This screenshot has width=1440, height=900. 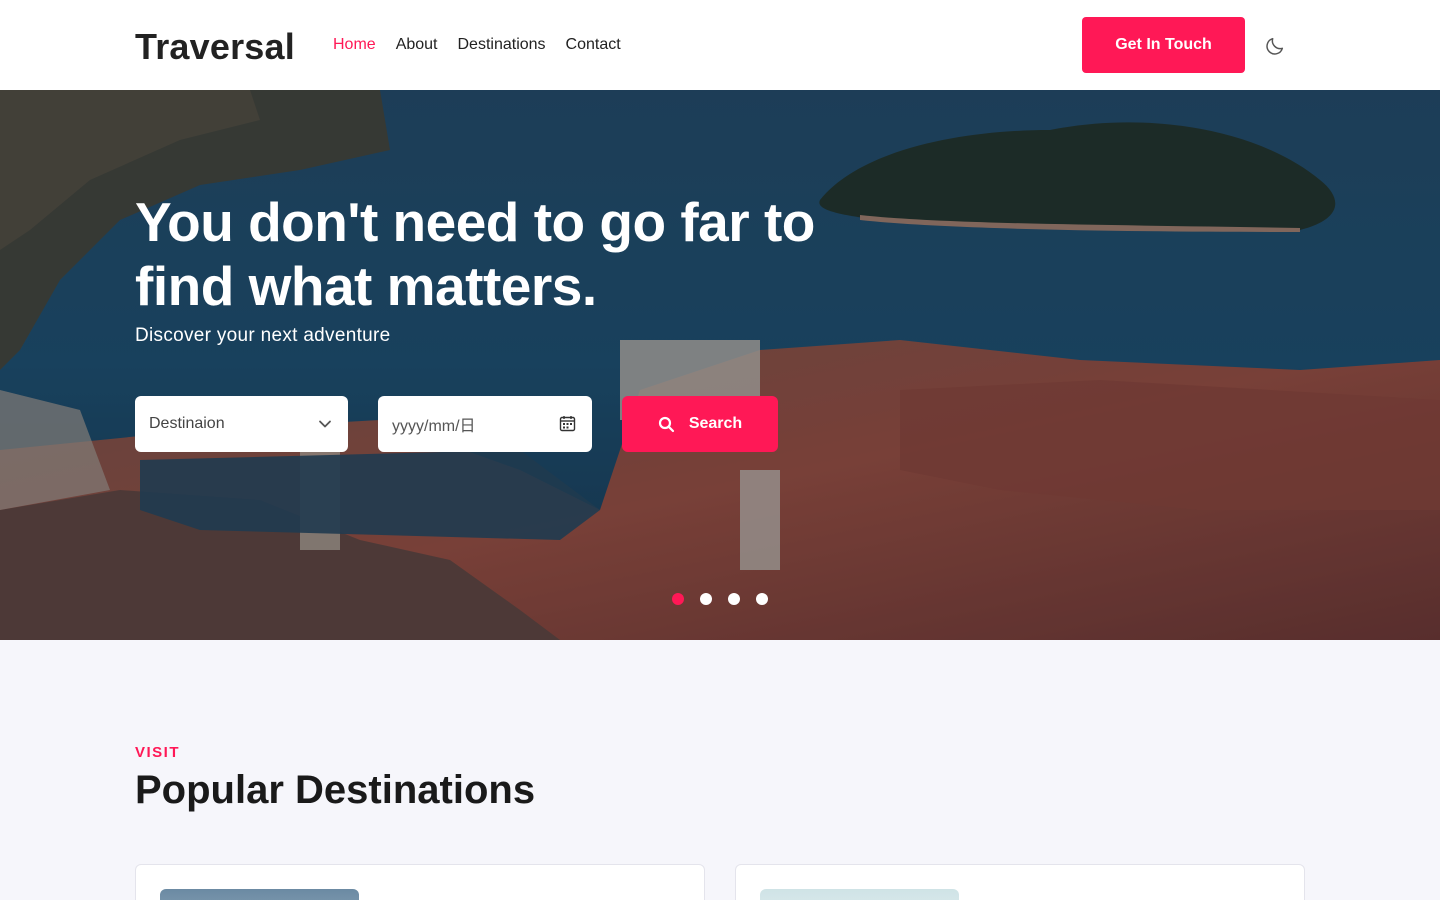 I want to click on chevron-down-icon, so click(x=325, y=424).